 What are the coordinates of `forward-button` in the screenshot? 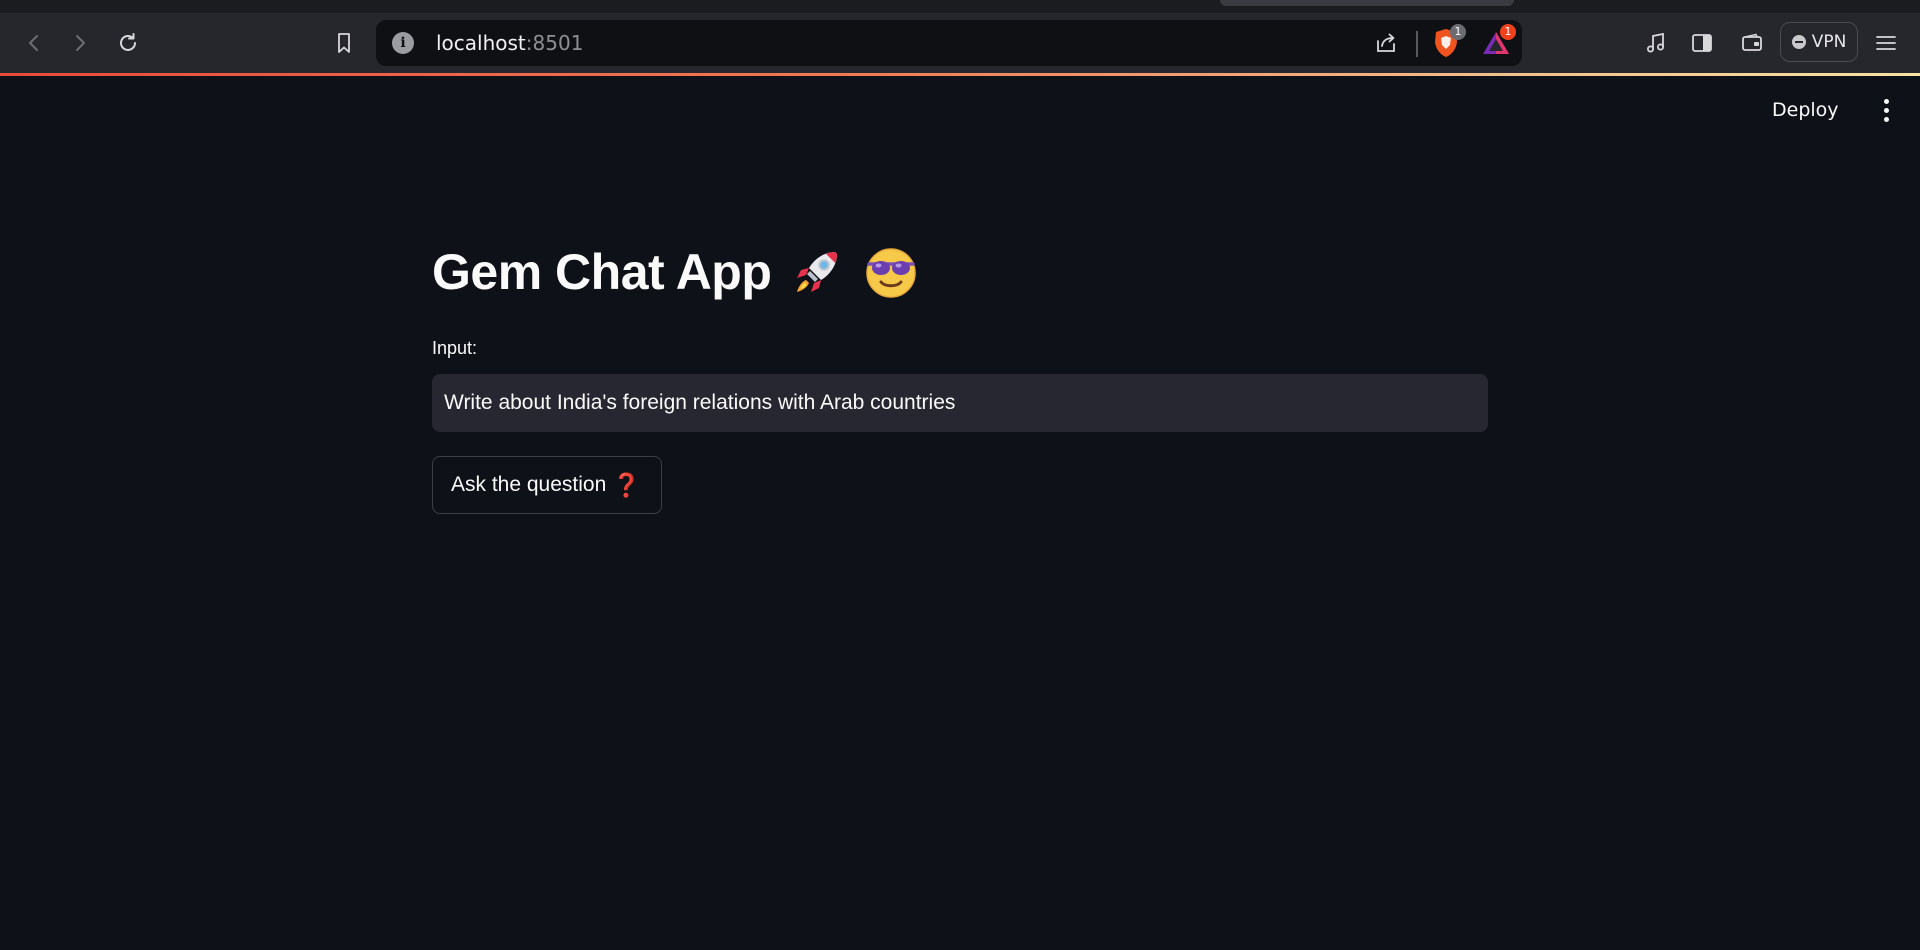 It's located at (80, 43).